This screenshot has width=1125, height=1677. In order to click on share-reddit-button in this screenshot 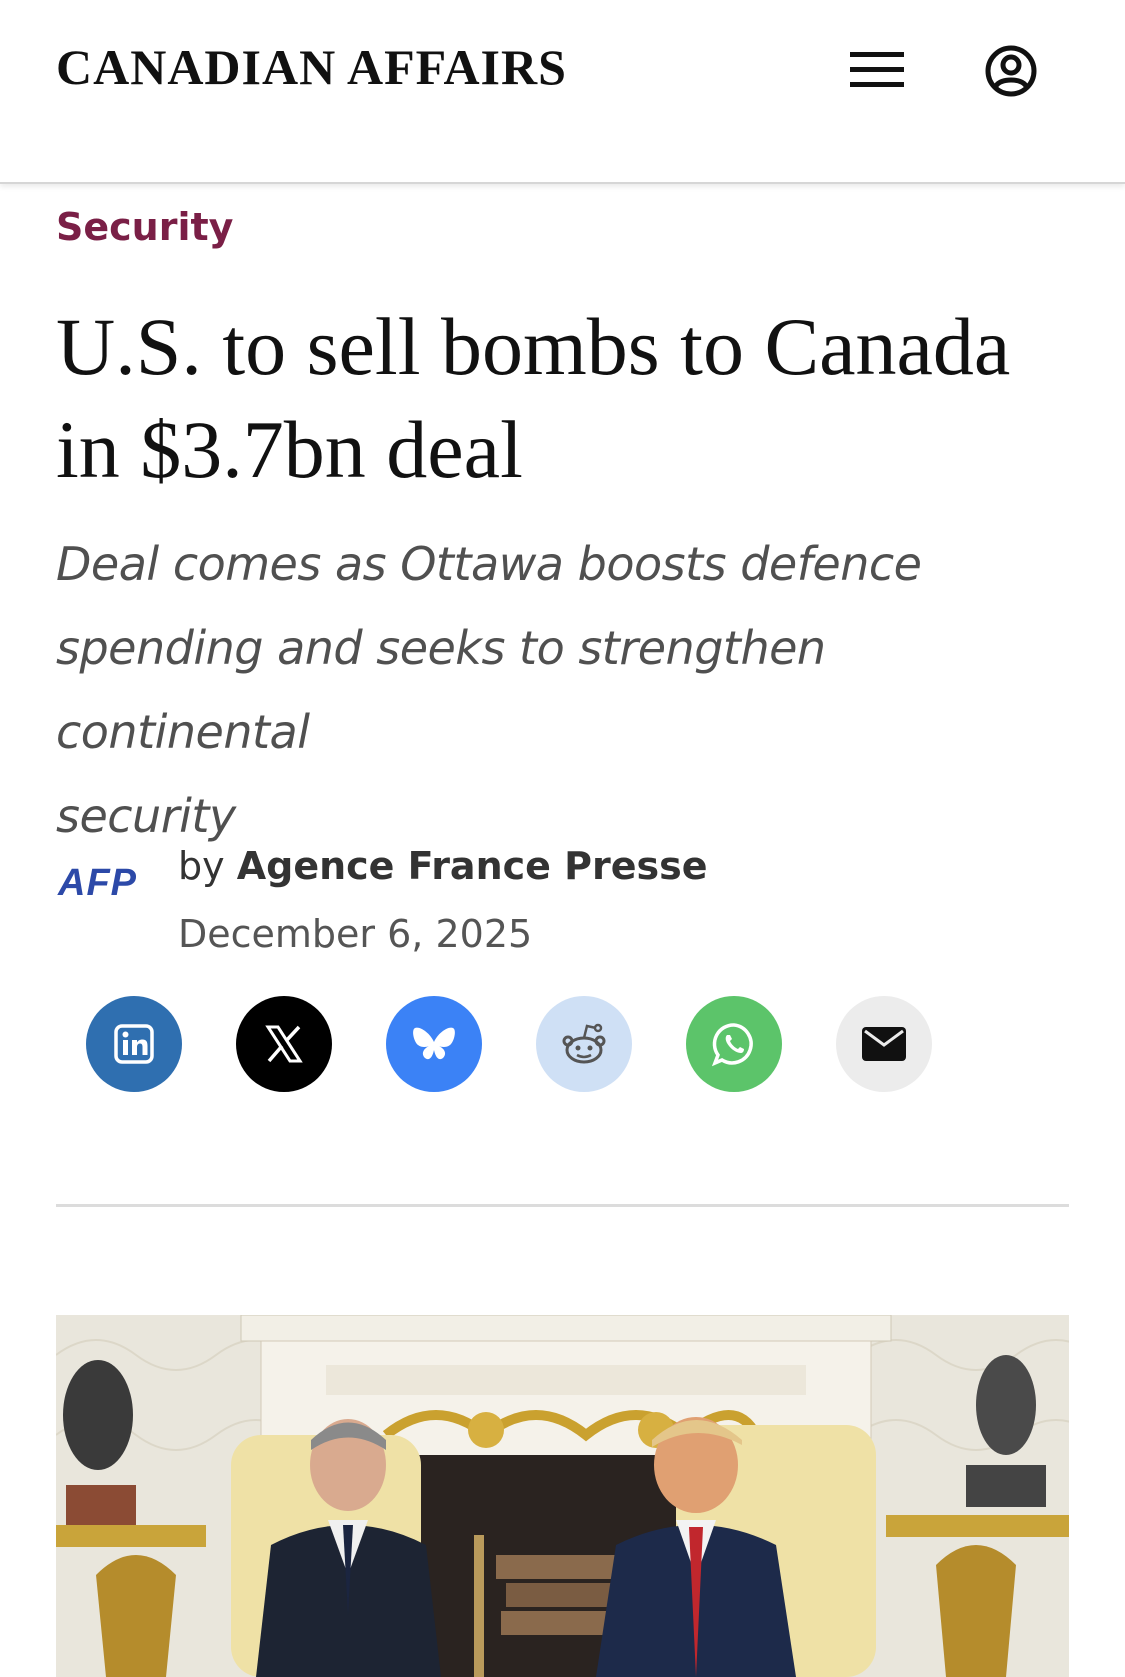, I will do `click(584, 1044)`.